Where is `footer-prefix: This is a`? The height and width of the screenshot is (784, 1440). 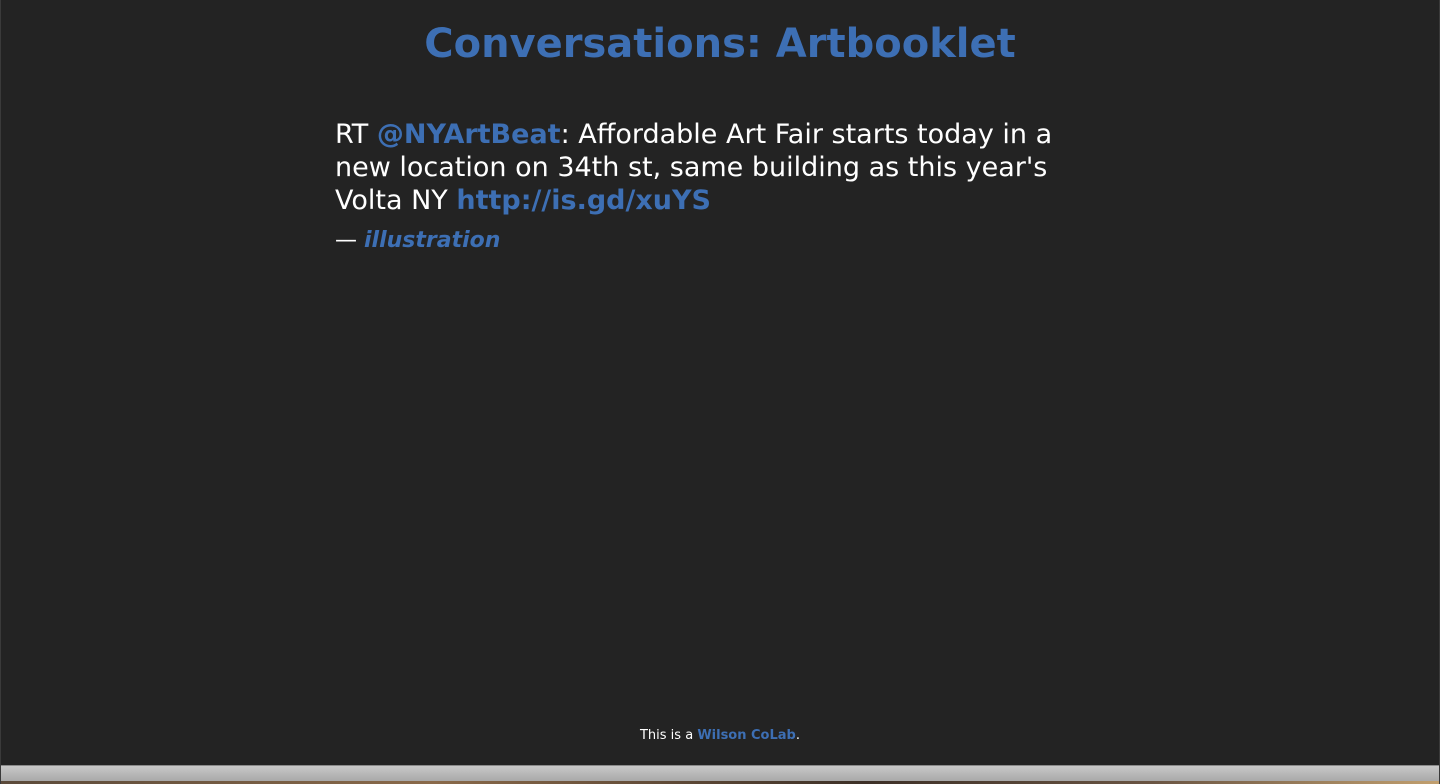
footer-prefix: This is a is located at coordinates (668, 735).